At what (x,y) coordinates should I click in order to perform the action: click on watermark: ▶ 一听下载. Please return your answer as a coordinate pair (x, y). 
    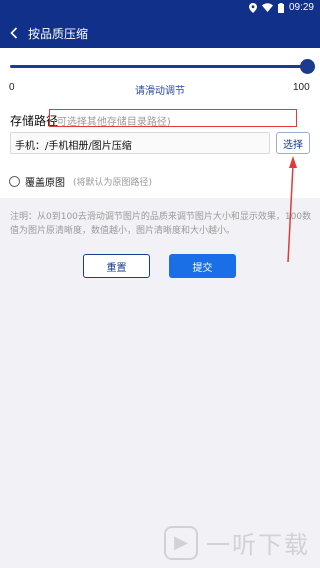
    Looking at the image, I should click on (237, 542).